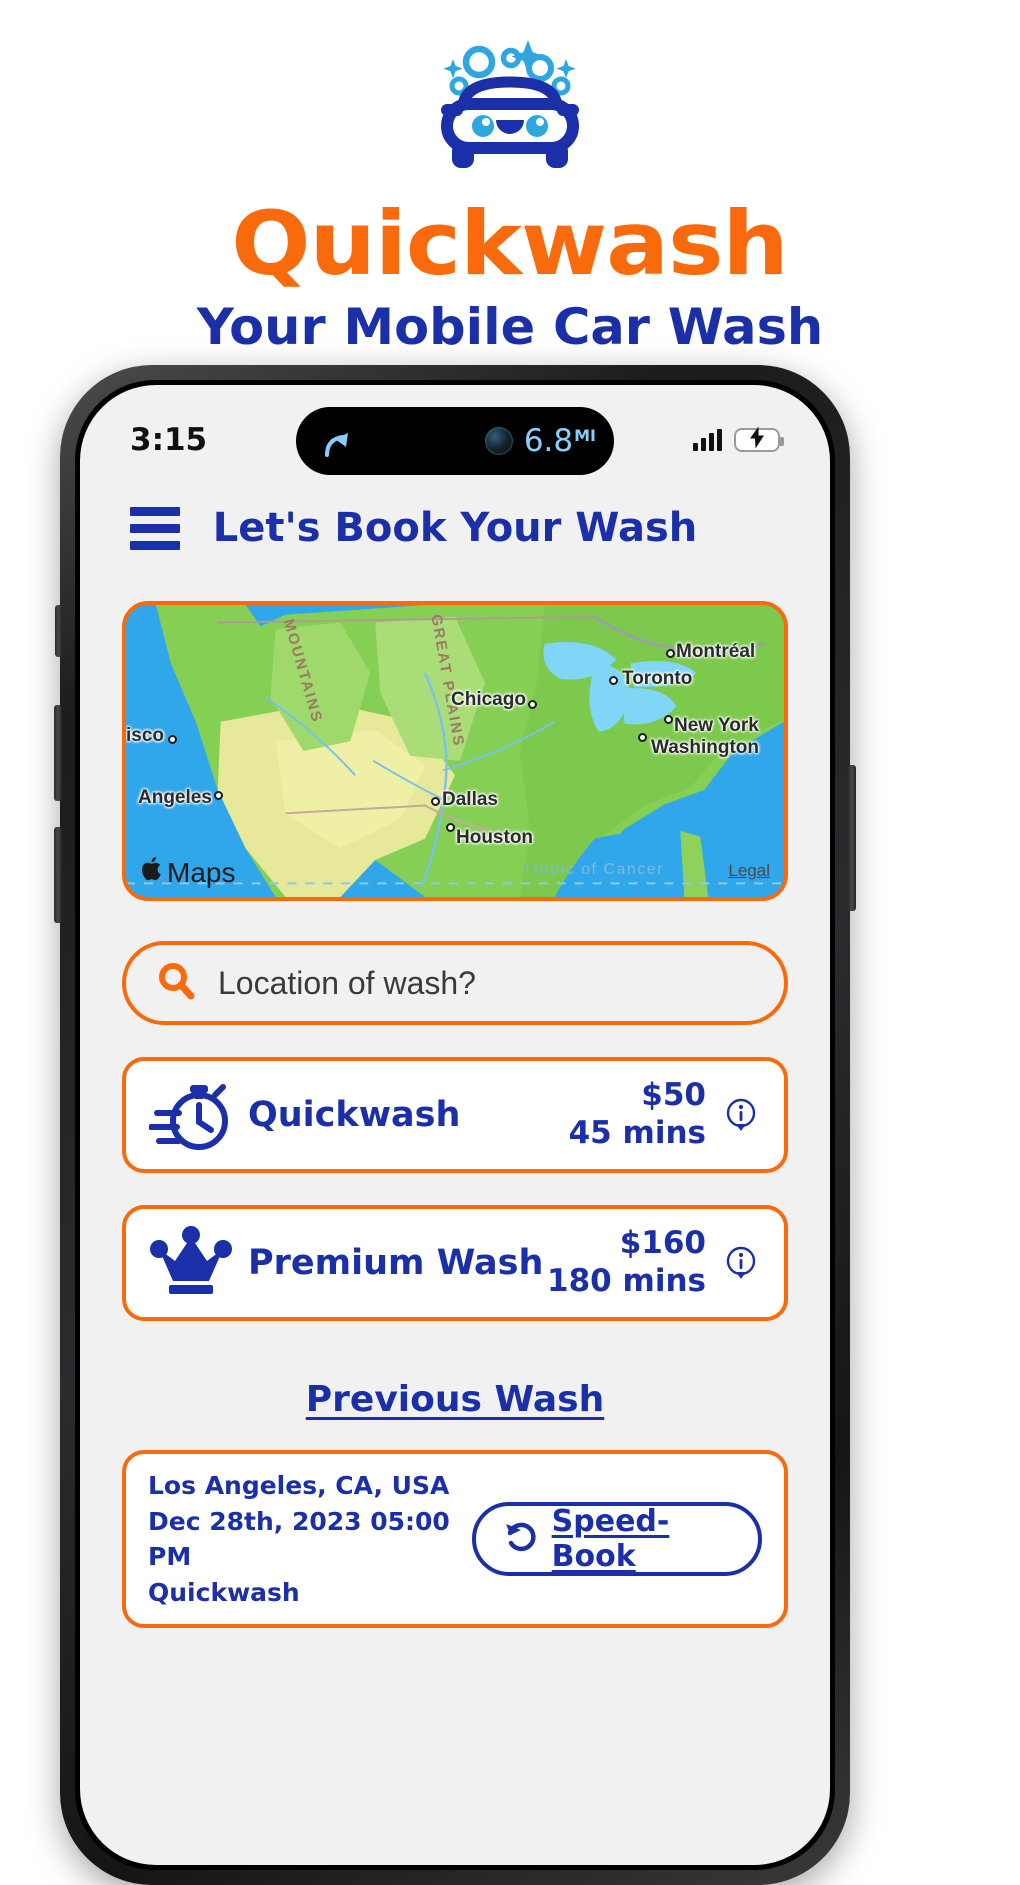  I want to click on map-city-san-francisco: isco, so click(145, 735).